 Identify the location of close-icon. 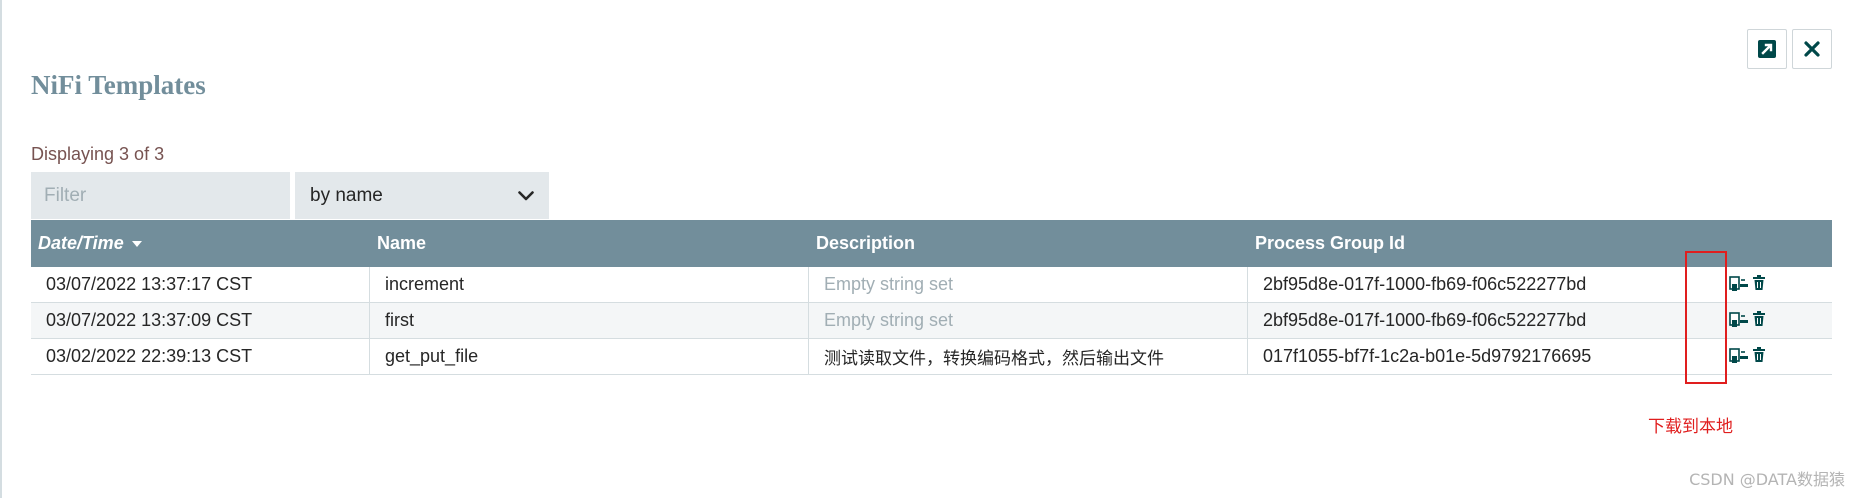
(1812, 49).